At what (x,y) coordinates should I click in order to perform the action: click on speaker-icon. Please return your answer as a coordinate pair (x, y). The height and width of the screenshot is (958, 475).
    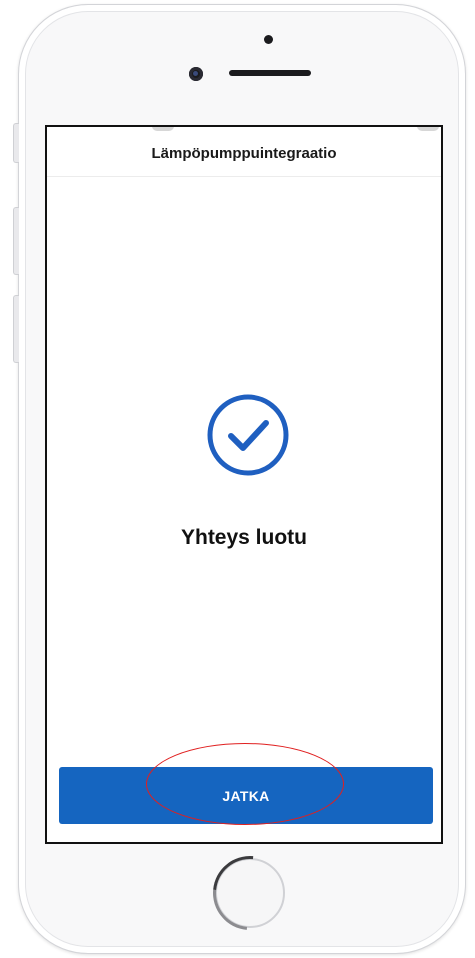
    Looking at the image, I should click on (270, 73).